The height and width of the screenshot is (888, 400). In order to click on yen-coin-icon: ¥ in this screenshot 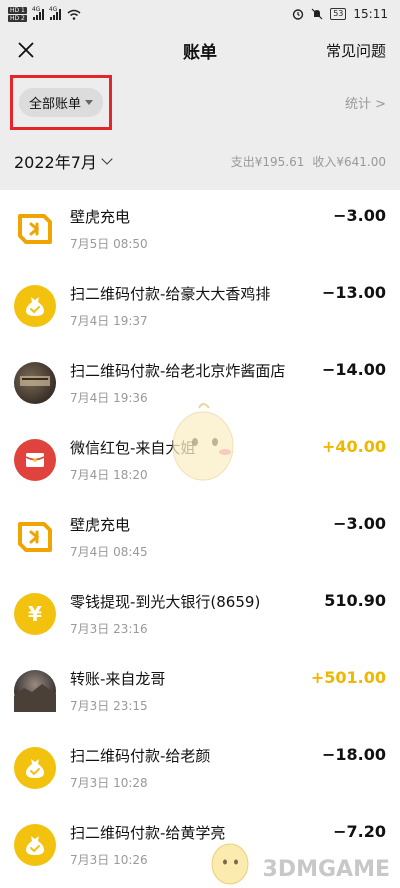, I will do `click(35, 613)`.